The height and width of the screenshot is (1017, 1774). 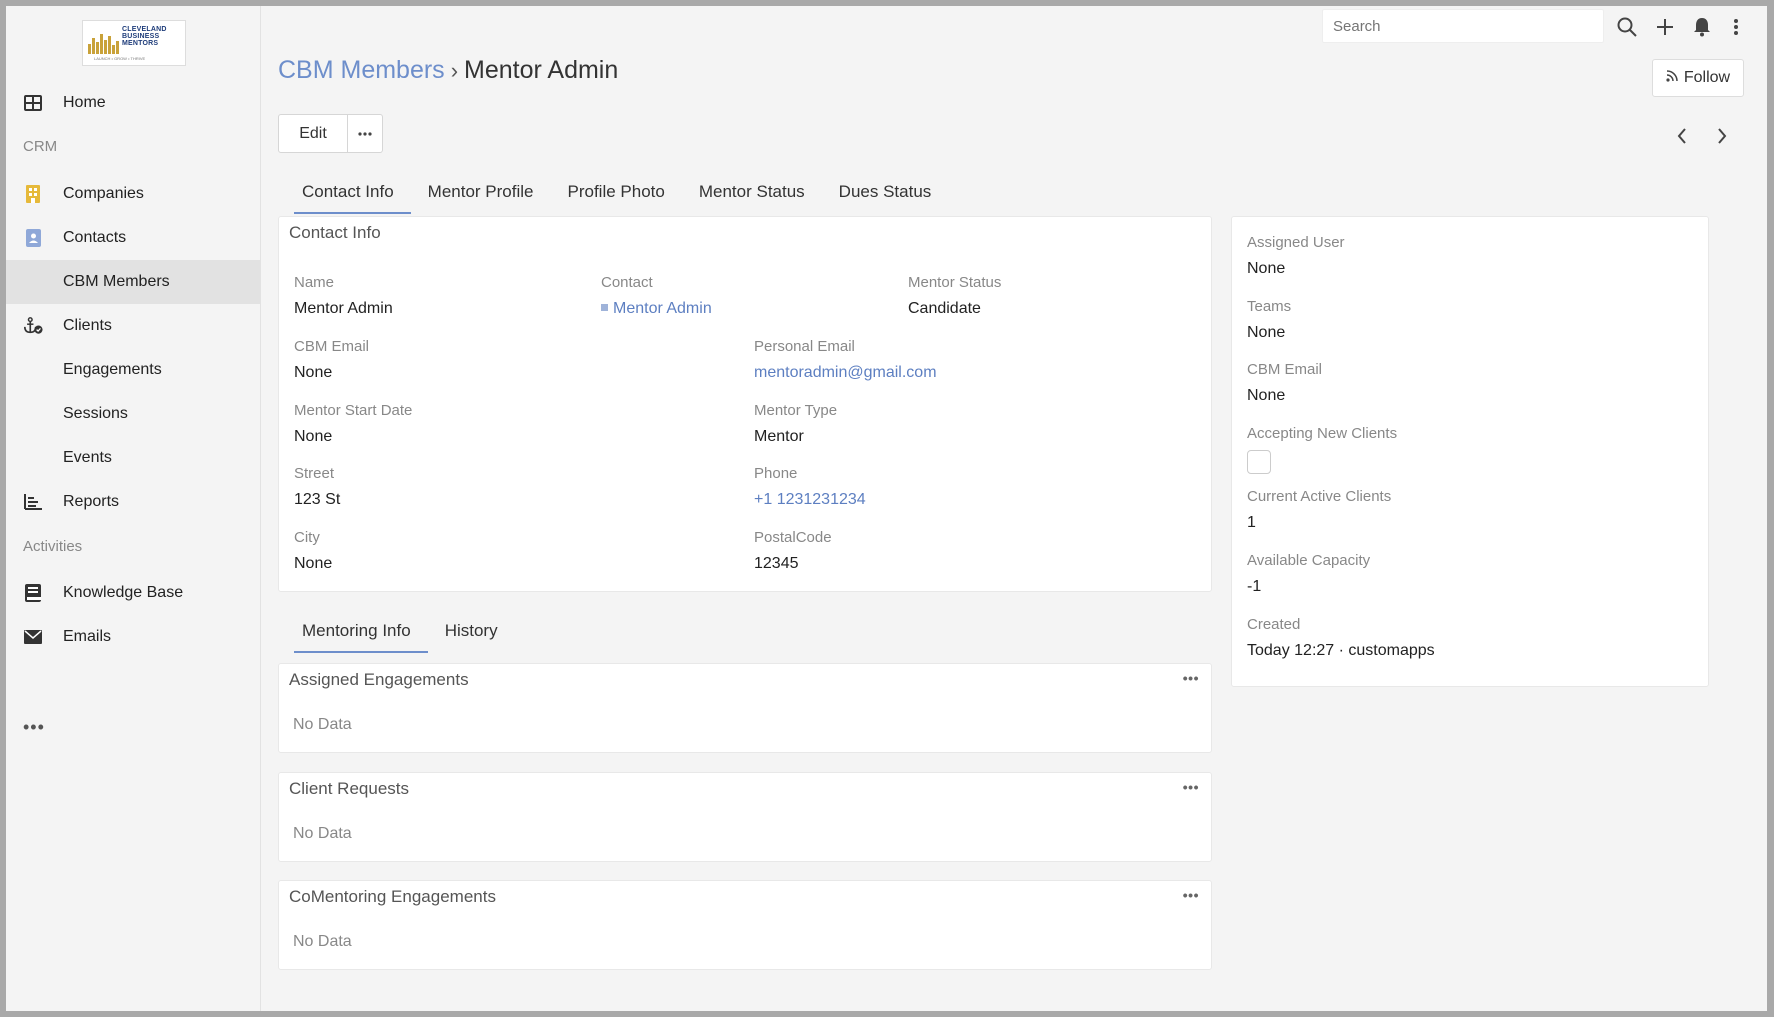 What do you see at coordinates (144, 29) in the screenshot?
I see `logo-line-1: CLEVELAND` at bounding box center [144, 29].